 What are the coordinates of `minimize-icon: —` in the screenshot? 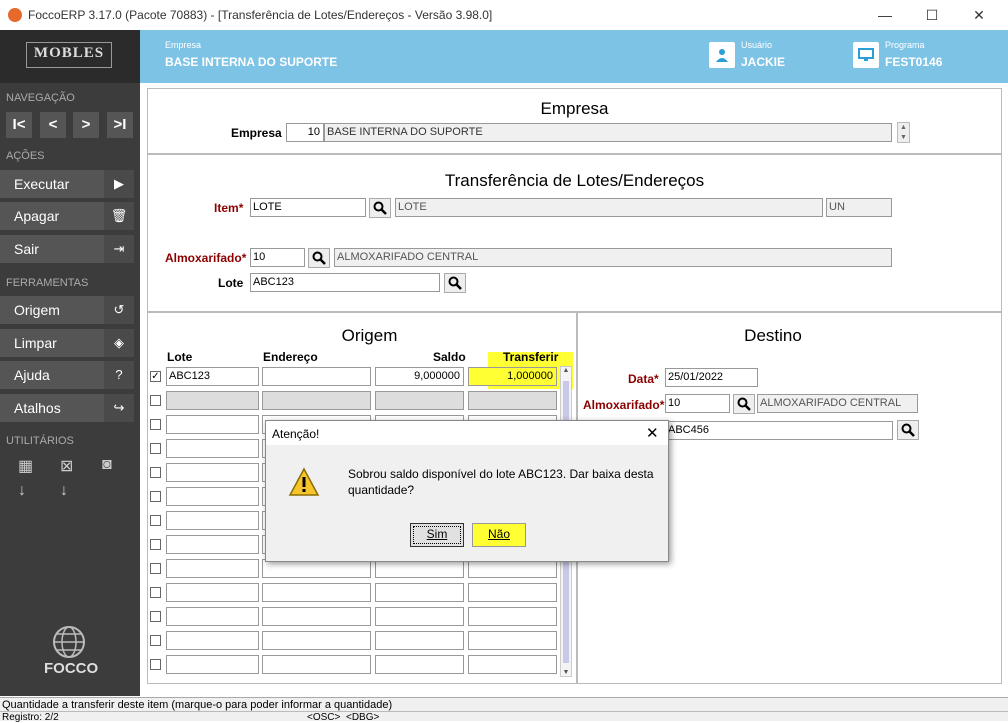 It's located at (885, 15).